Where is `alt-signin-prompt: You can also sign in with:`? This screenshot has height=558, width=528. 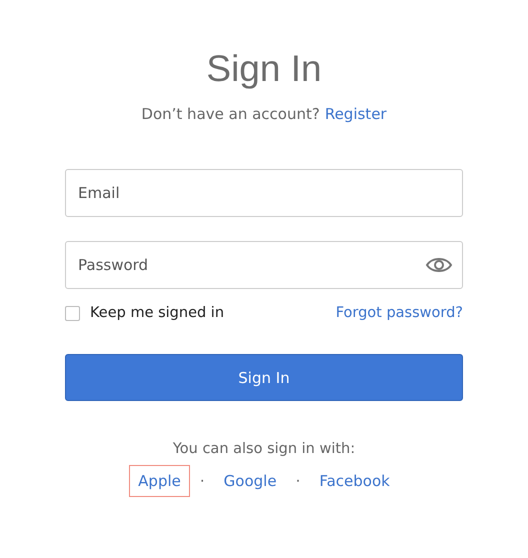
alt-signin-prompt: You can also sign in with: is located at coordinates (264, 449).